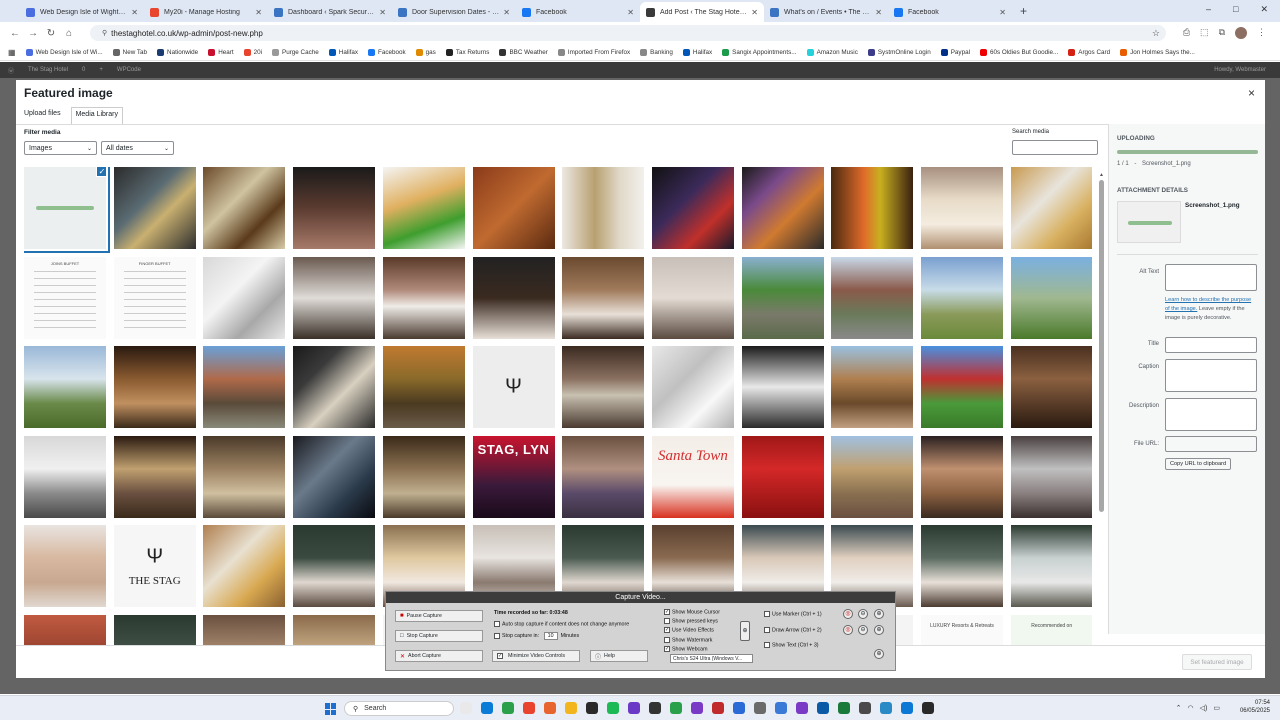 The width and height of the screenshot is (1280, 720). Describe the element at coordinates (692, 476) in the screenshot. I see `media-thumbnail: Santa Town` at that location.